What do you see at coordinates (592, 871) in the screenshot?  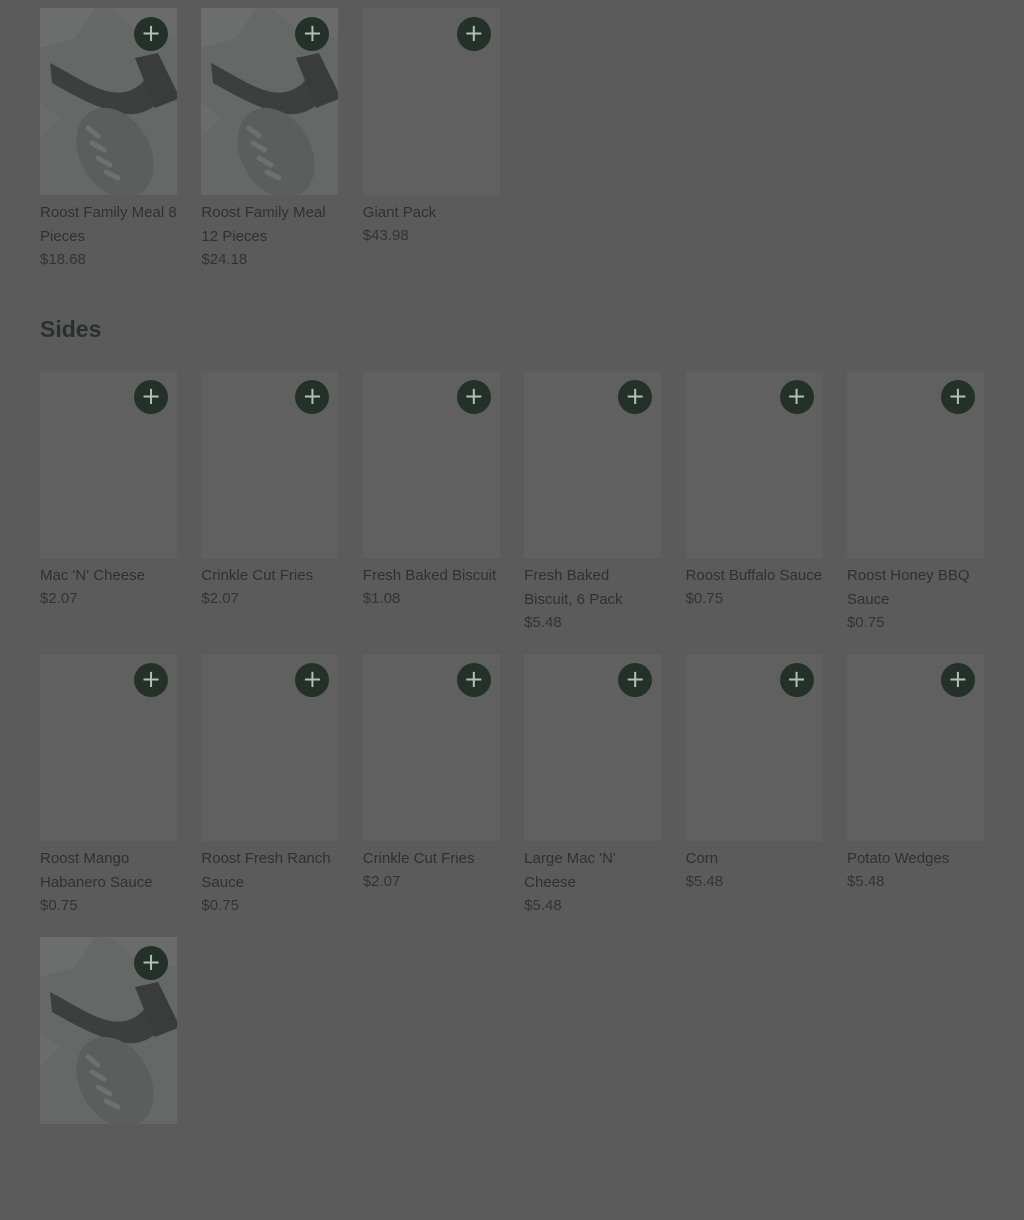 I see `item-name: Large Mac 'N' Cheese` at bounding box center [592, 871].